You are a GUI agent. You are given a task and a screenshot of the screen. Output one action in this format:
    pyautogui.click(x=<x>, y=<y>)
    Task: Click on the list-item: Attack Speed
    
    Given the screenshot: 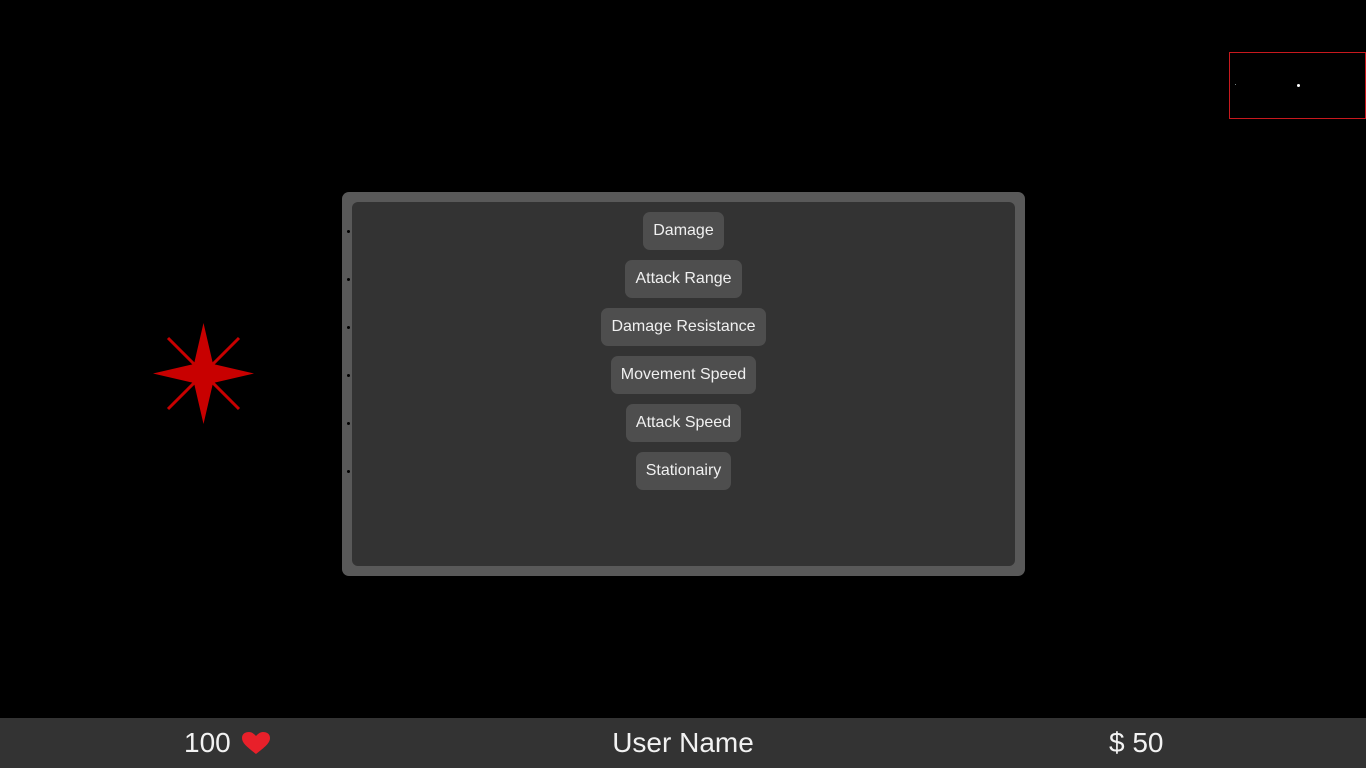 What is the action you would take?
    pyautogui.click(x=681, y=428)
    